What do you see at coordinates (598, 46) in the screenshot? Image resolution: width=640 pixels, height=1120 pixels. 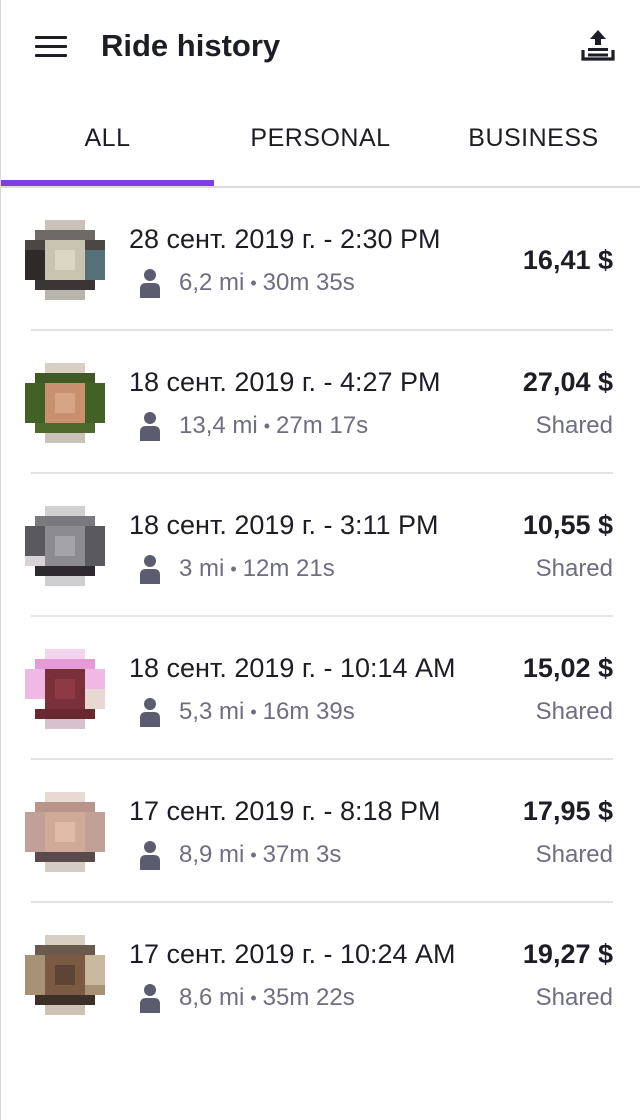 I see `upload-tray-icon` at bounding box center [598, 46].